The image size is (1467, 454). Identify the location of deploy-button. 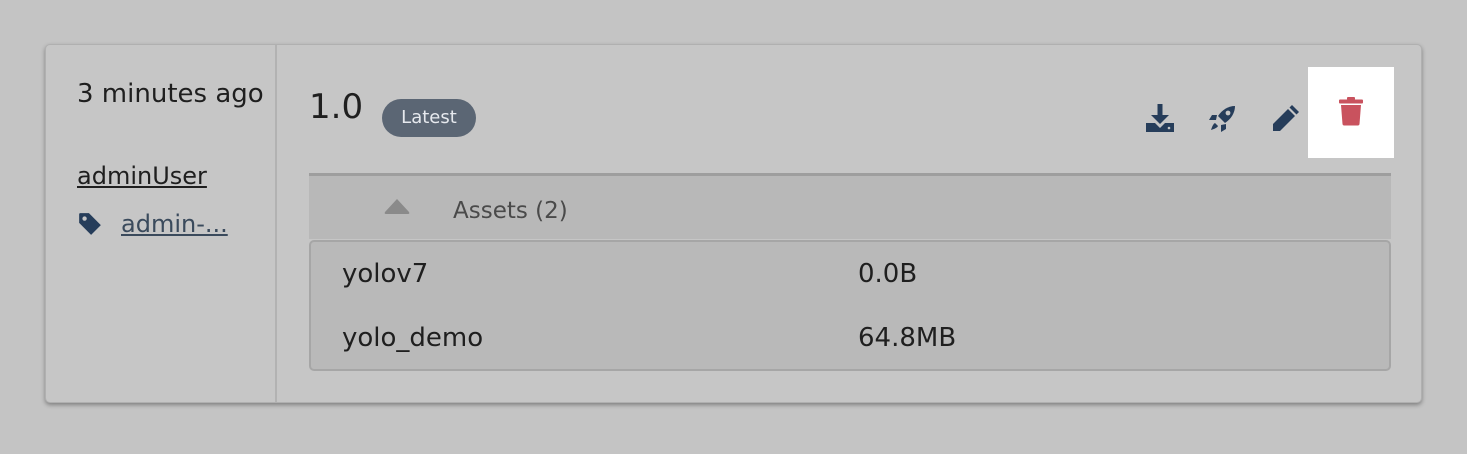
(1223, 118).